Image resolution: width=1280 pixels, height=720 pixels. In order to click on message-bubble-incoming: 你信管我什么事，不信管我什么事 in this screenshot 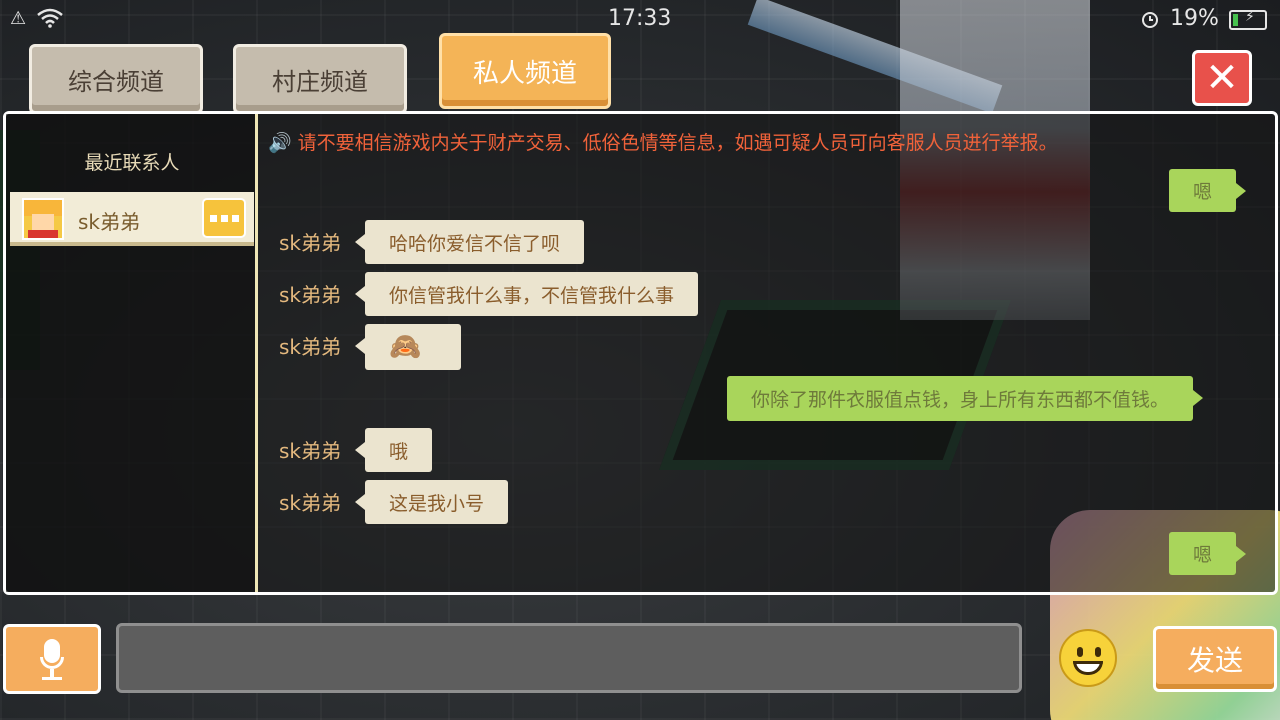, I will do `click(526, 294)`.